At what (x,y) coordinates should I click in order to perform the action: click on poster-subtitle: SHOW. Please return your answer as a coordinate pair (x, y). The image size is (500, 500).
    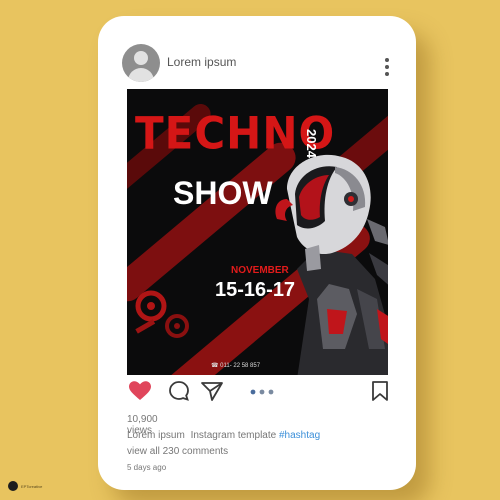
    Looking at the image, I should click on (223, 193).